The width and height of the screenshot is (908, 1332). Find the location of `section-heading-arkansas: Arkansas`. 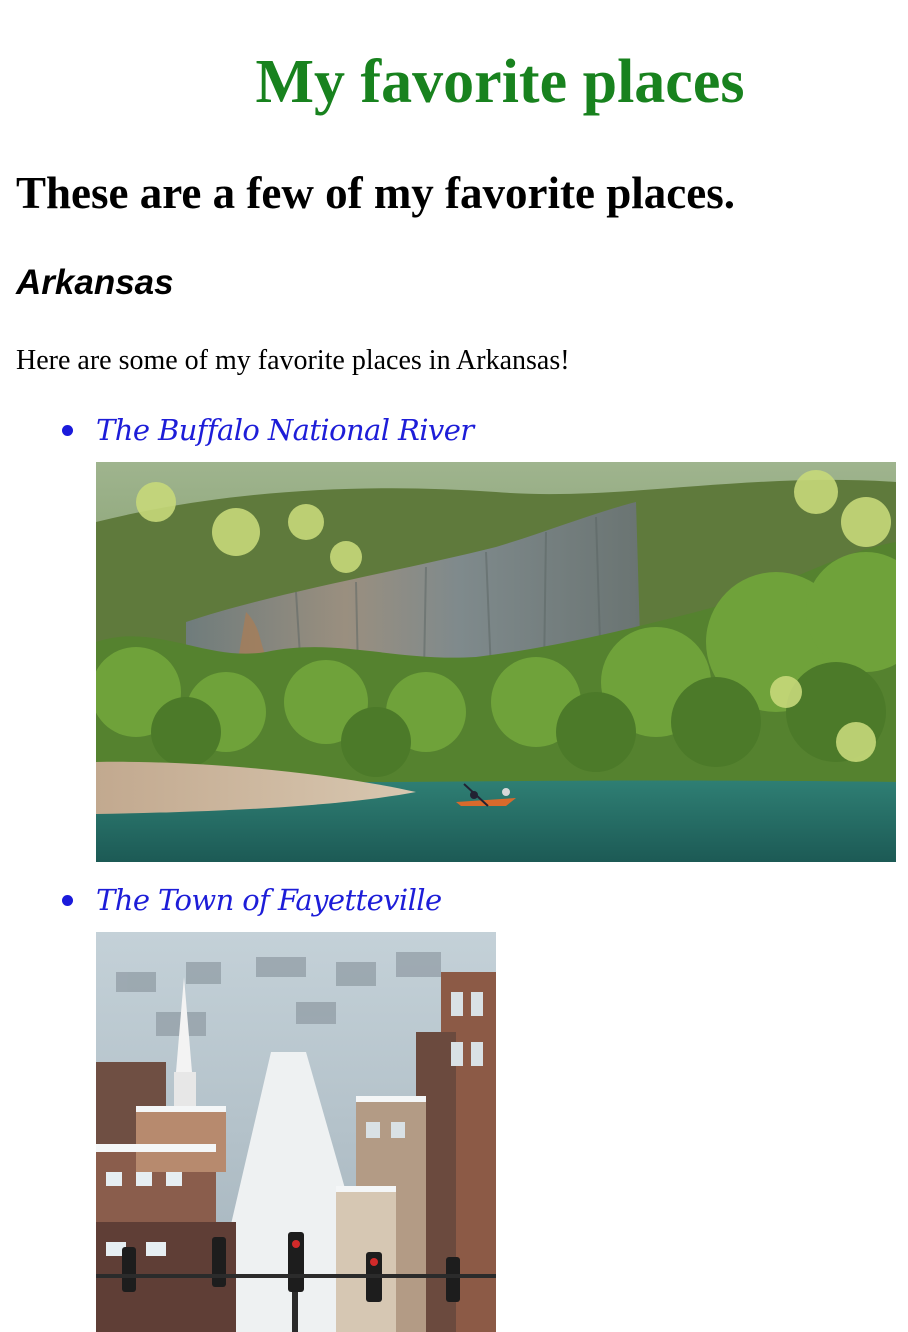

section-heading-arkansas: Arkansas is located at coordinates (95, 282).